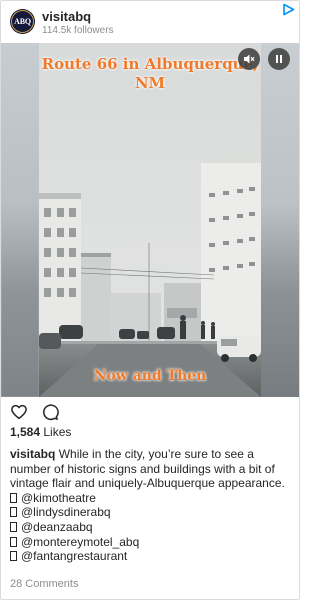 Image resolution: width=320 pixels, height=600 pixels. What do you see at coordinates (150, 22) in the screenshot?
I see `post-header: ABQ visitabq 114.5k followers` at bounding box center [150, 22].